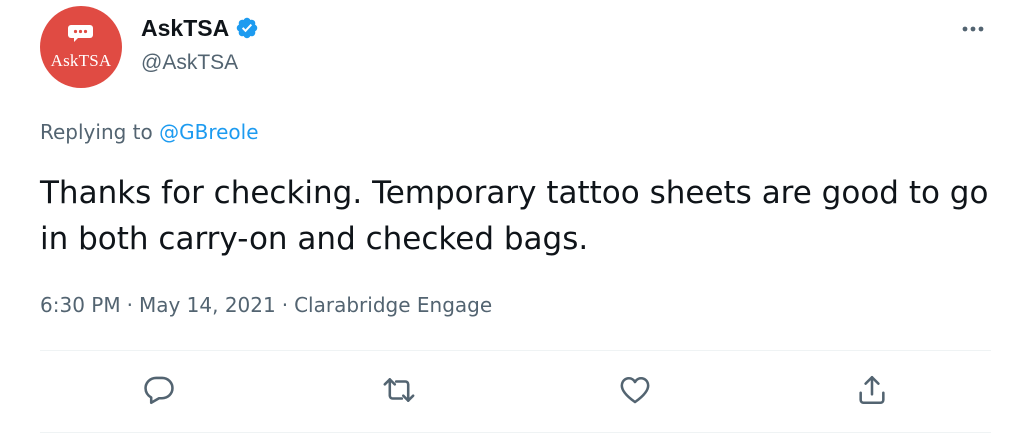 The width and height of the screenshot is (1024, 439). I want to click on avatar: AskTSA, so click(81, 47).